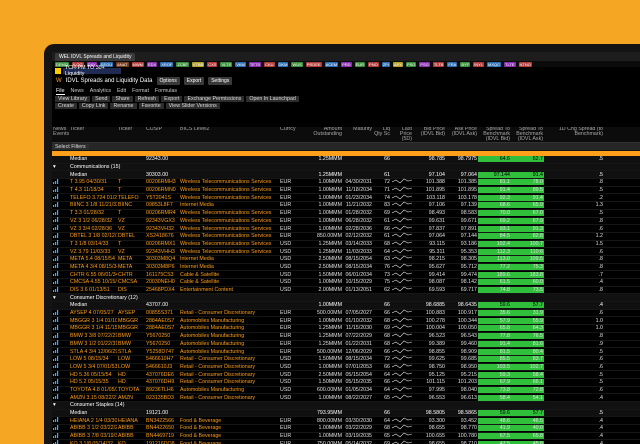 The width and height of the screenshot is (640, 444). What do you see at coordinates (73, 98) in the screenshot?
I see `toolbar-button: View Library` at bounding box center [73, 98].